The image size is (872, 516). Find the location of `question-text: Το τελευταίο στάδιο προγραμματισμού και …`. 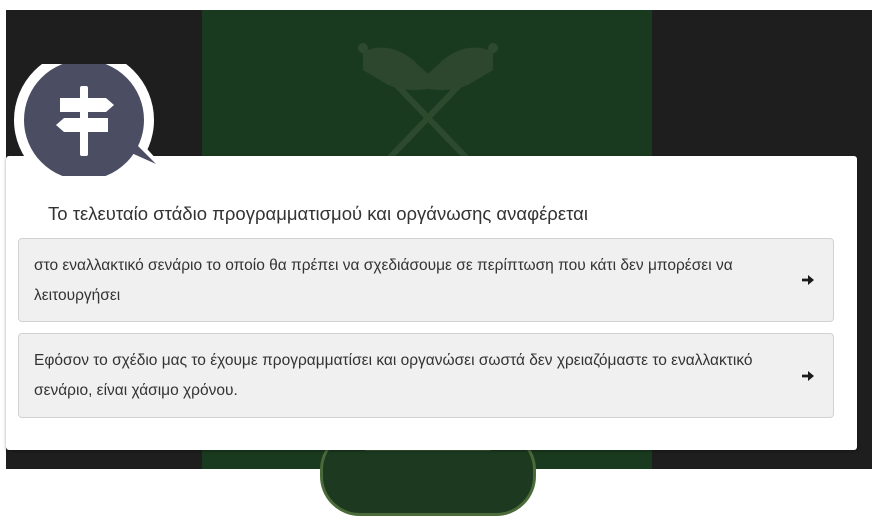

question-text: Το τελευταίο στάδιο προγραμματισμού και … is located at coordinates (318, 213).